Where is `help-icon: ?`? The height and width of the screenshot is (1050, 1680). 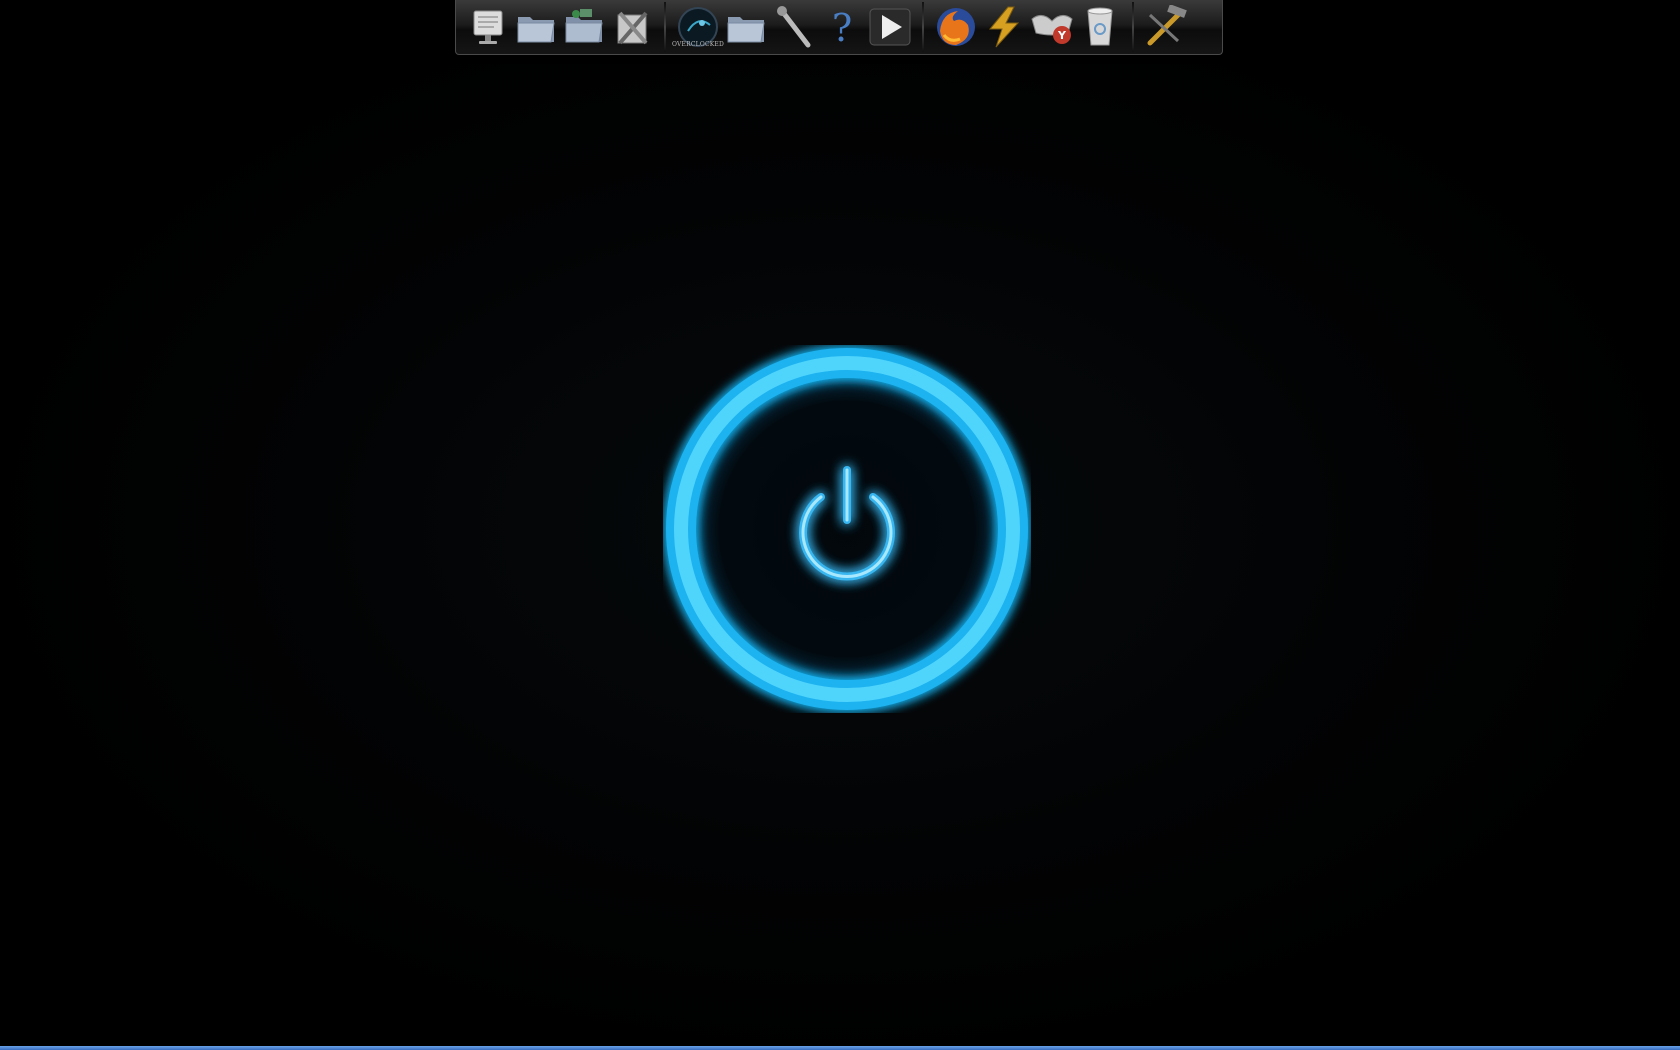 help-icon: ? is located at coordinates (842, 27).